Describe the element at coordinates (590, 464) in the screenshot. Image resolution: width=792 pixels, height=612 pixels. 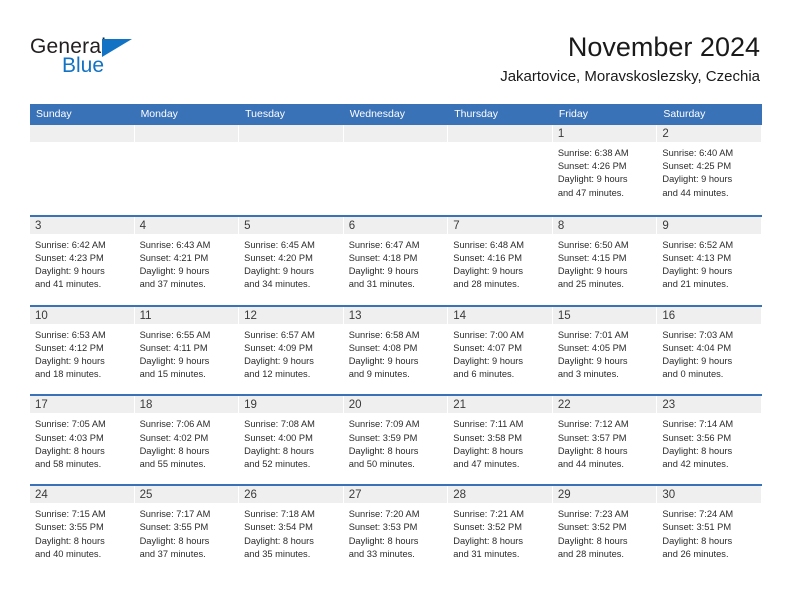
I see `daylight-text: and 44 minutes.` at that location.